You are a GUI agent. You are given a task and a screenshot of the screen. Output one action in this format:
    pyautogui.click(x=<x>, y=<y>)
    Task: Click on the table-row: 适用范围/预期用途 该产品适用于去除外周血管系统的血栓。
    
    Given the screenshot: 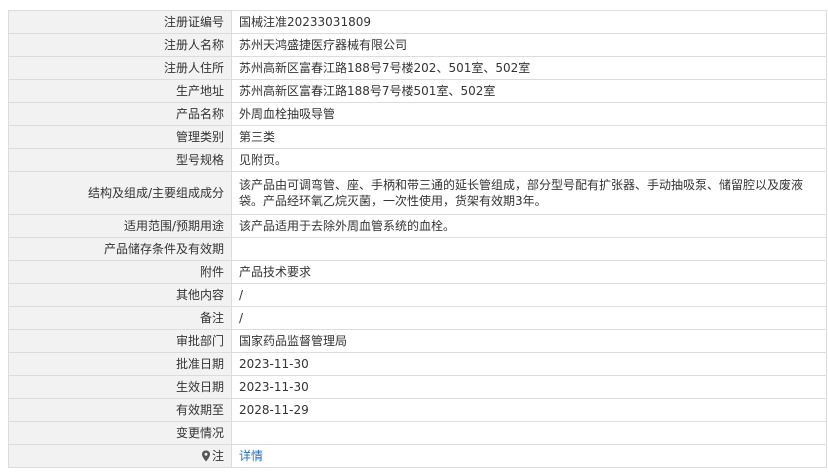 What is the action you would take?
    pyautogui.click(x=417, y=226)
    